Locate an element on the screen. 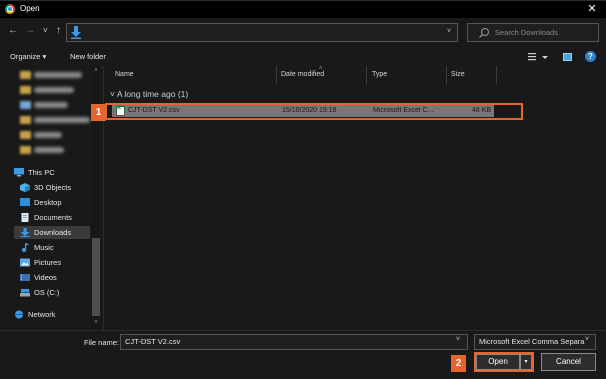  title-bar is located at coordinates (303, 9).